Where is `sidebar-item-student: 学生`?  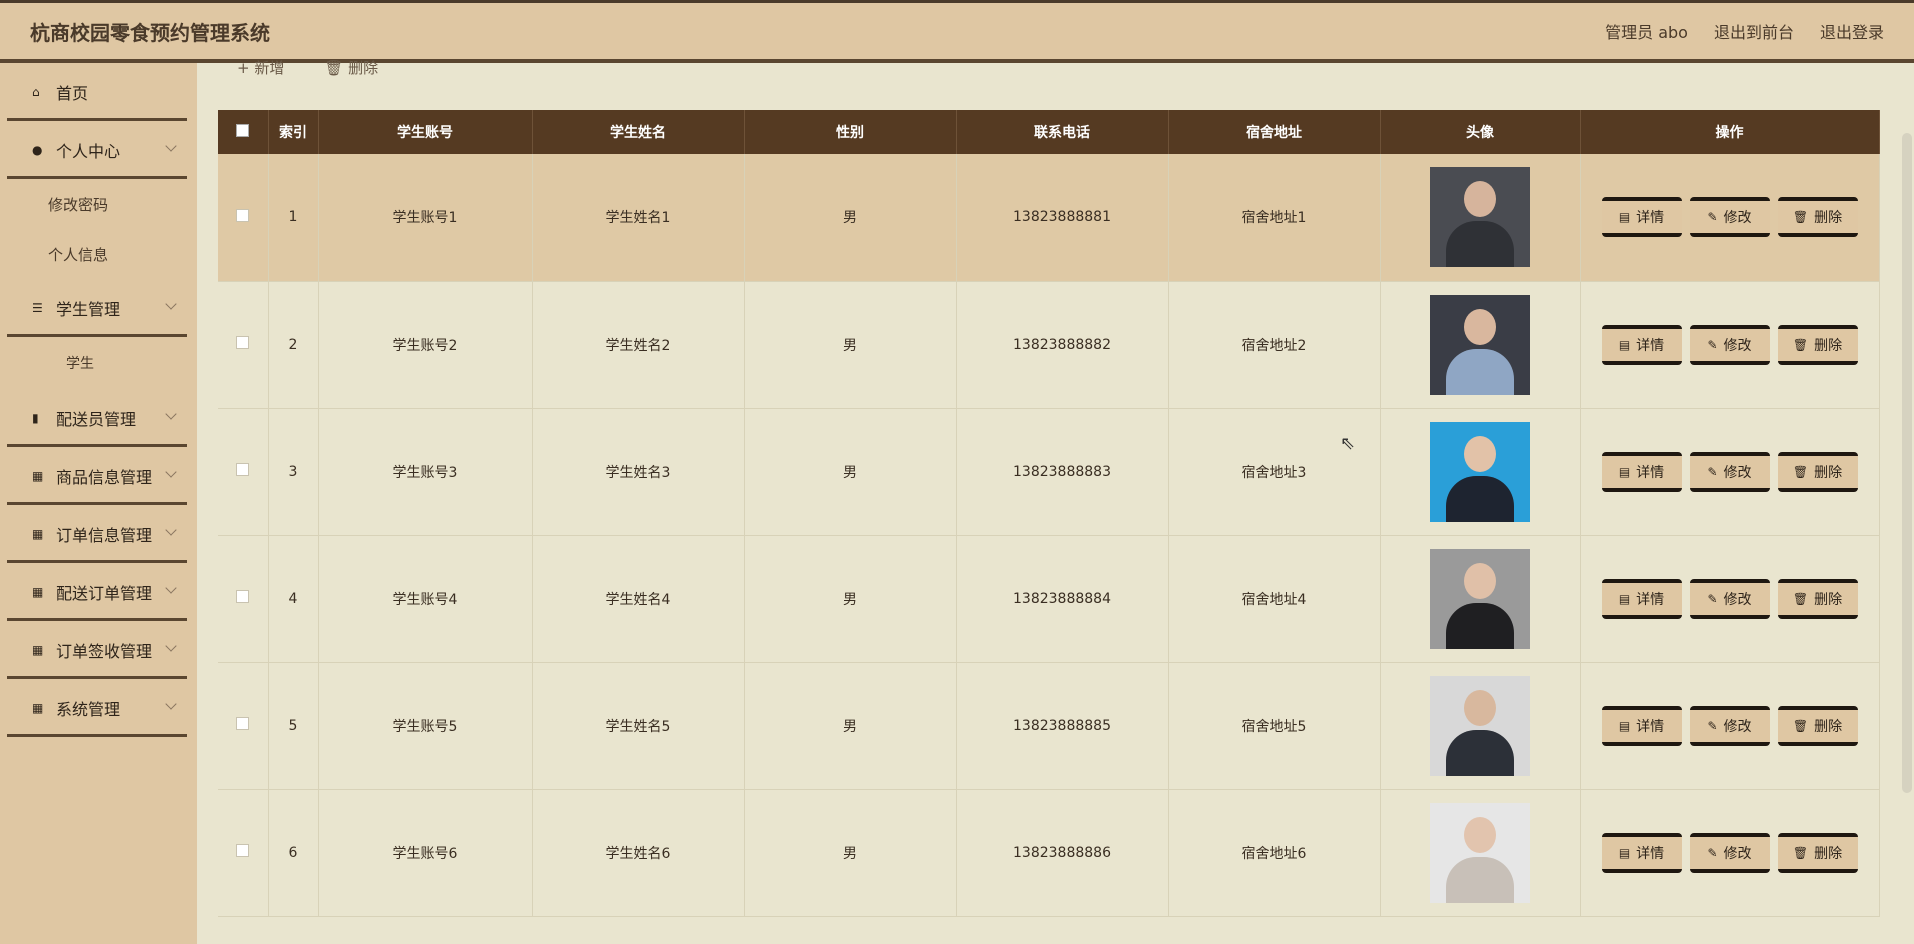 sidebar-item-student: 学生 is located at coordinates (98, 363).